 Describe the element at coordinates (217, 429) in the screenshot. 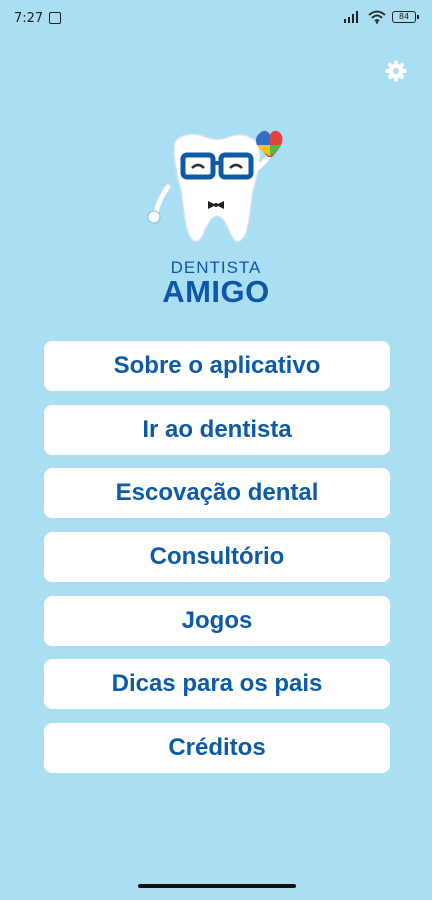

I see `go-to-dentist-button: Ir ao dentista` at that location.